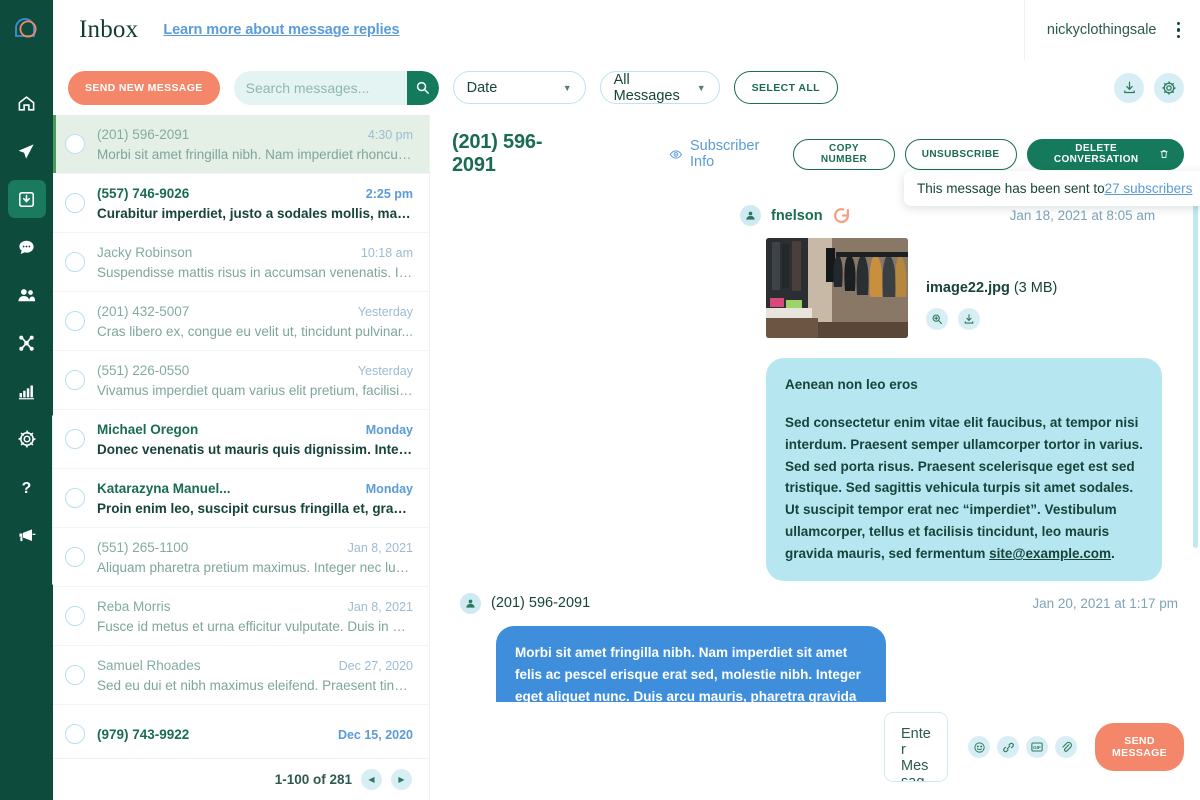 The width and height of the screenshot is (1200, 800). Describe the element at coordinates (1149, 188) in the screenshot. I see `subscribers-count-link: 27 subscribers` at that location.